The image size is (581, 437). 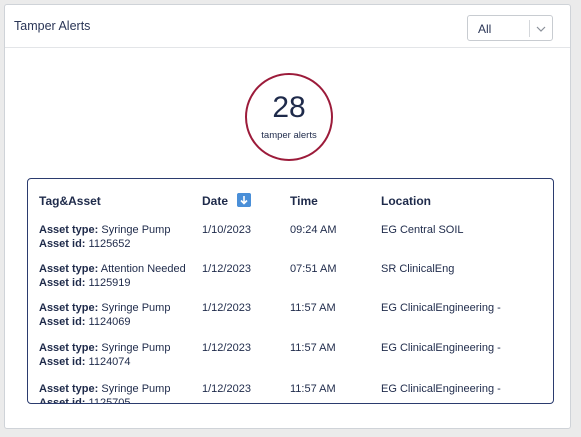 I want to click on tamper-count-ring: 28 tamper alerts, so click(x=289, y=117).